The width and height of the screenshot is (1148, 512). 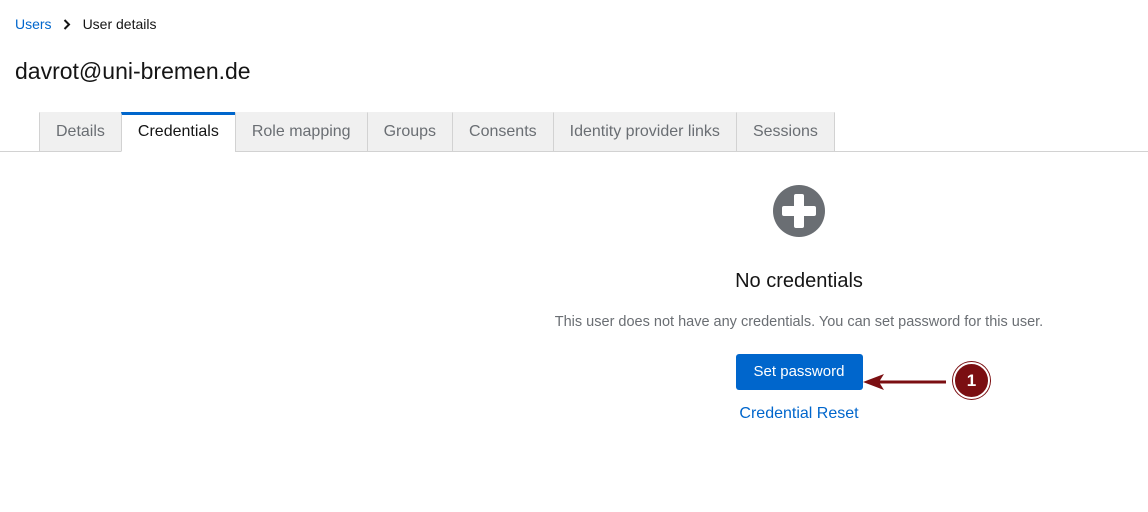 I want to click on tab-details: Details, so click(x=80, y=132).